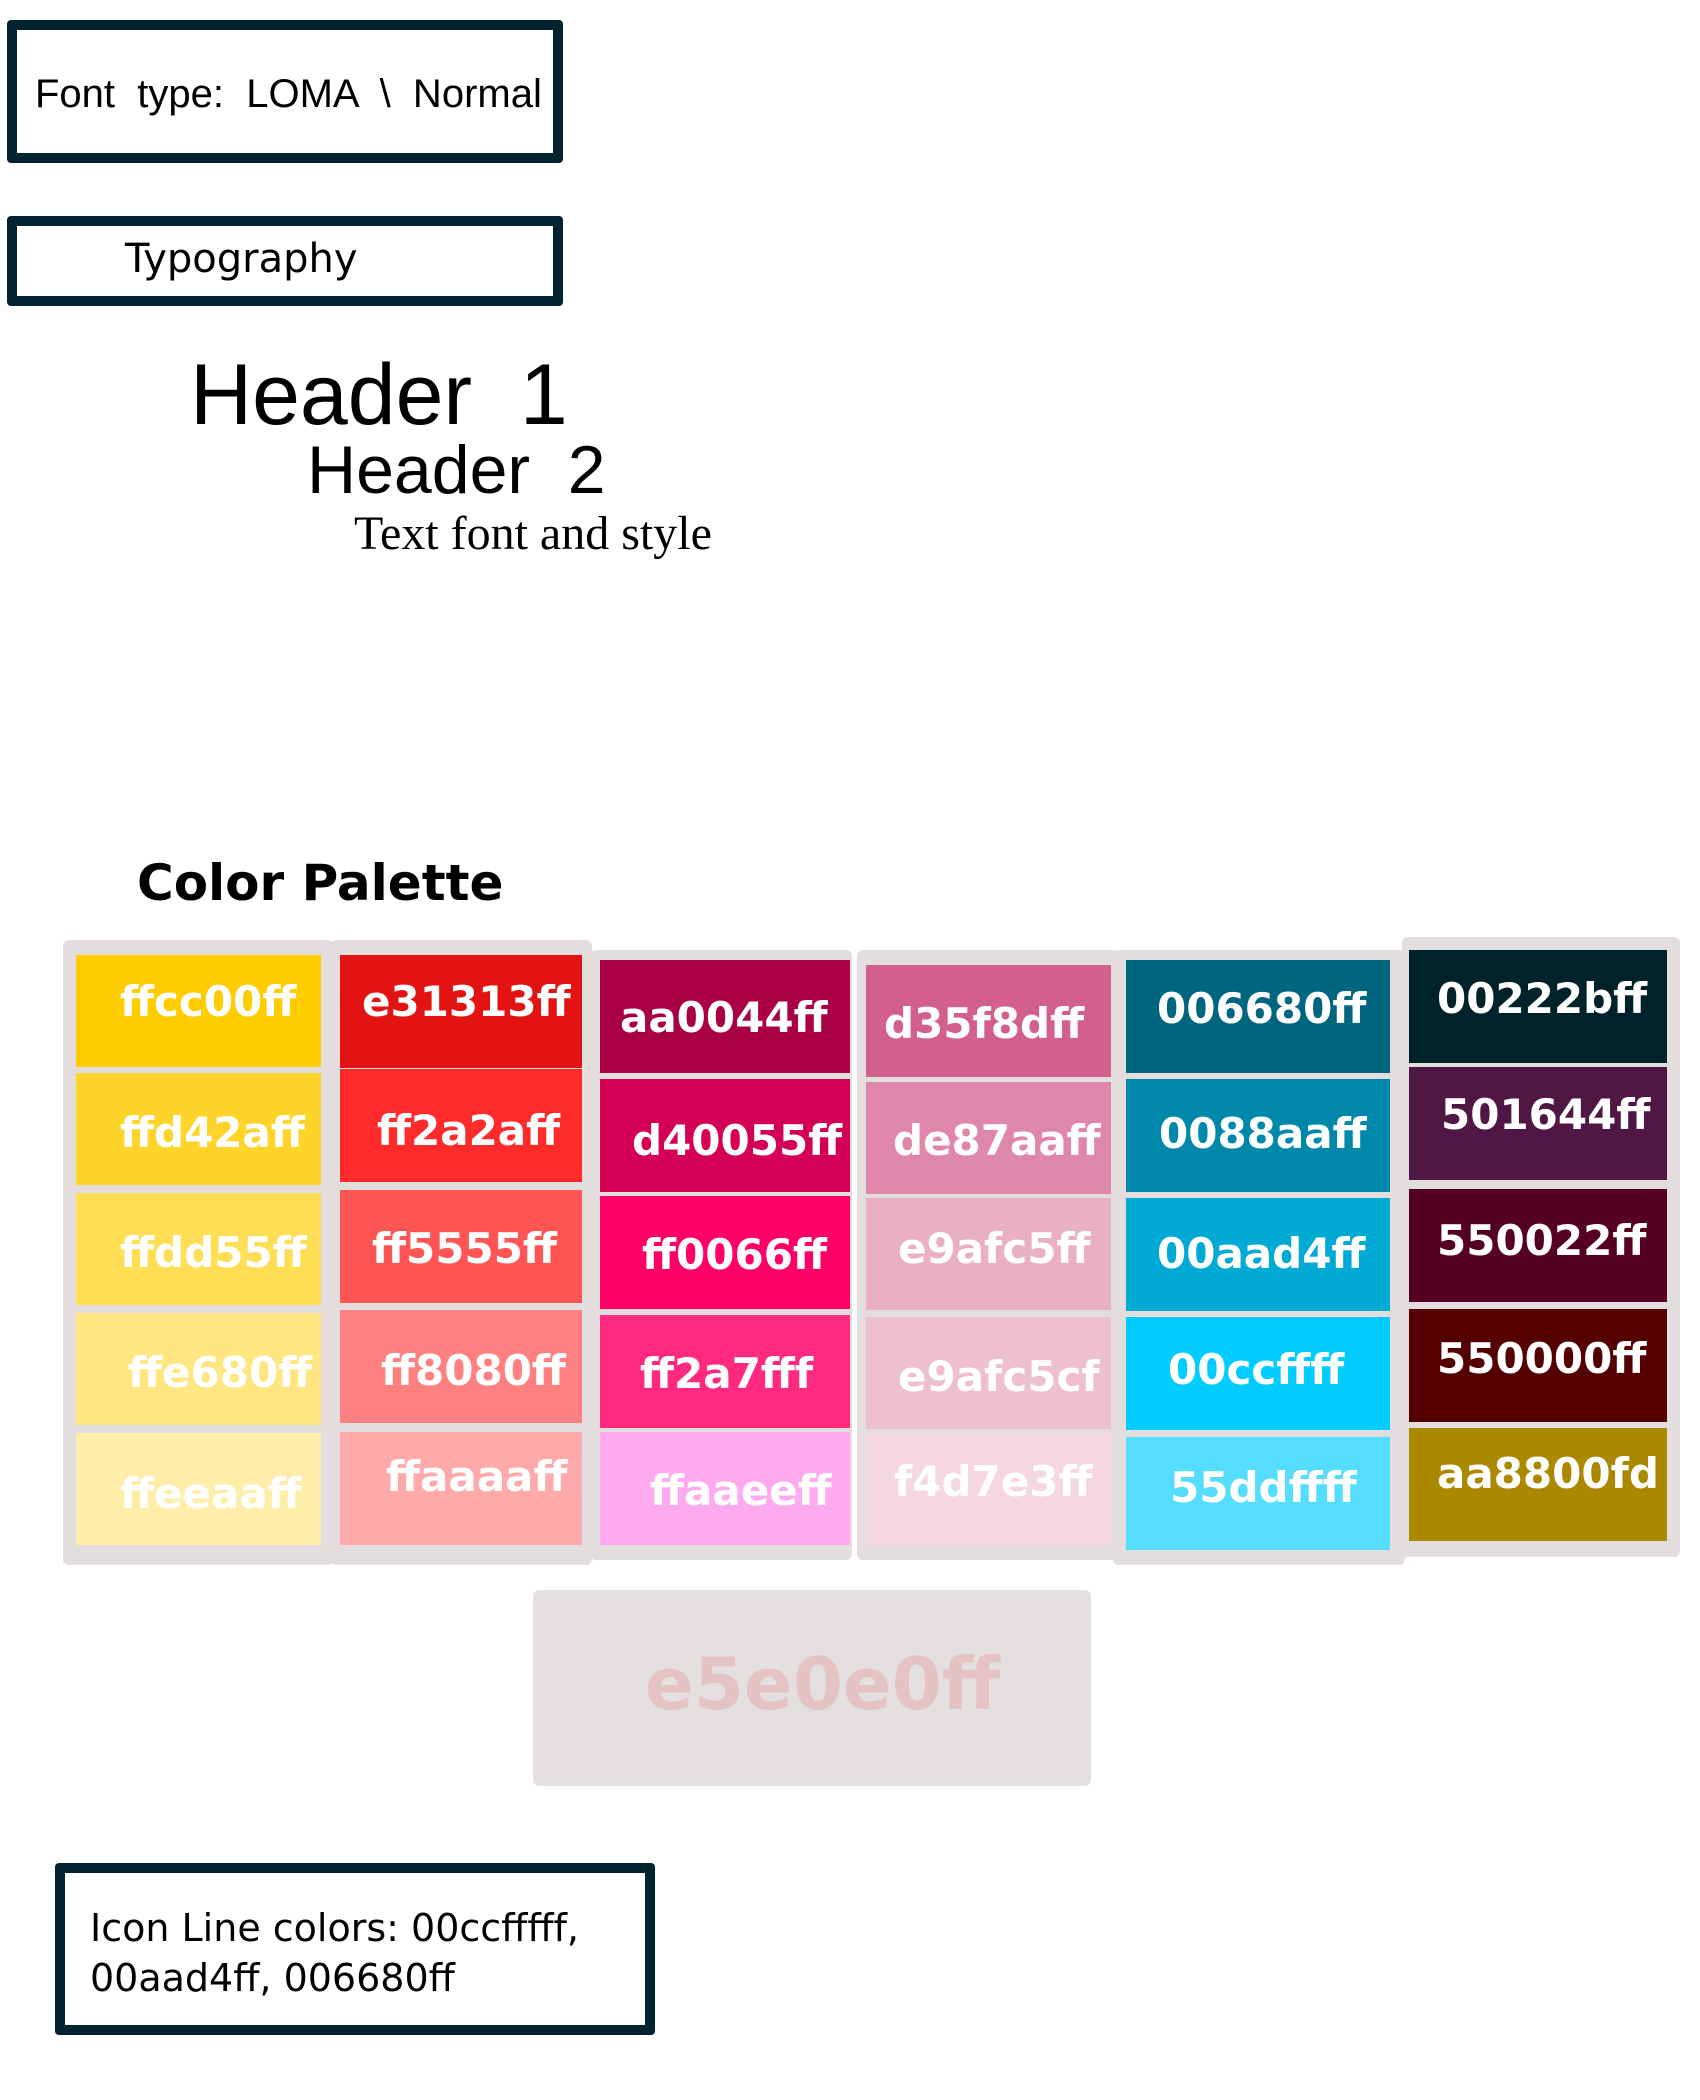 The width and height of the screenshot is (1700, 2100). I want to click on color-swatch: 550022ff, so click(1538, 1245).